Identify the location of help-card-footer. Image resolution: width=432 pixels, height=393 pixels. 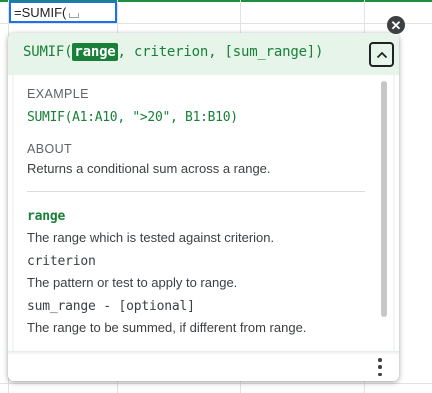
(203, 366).